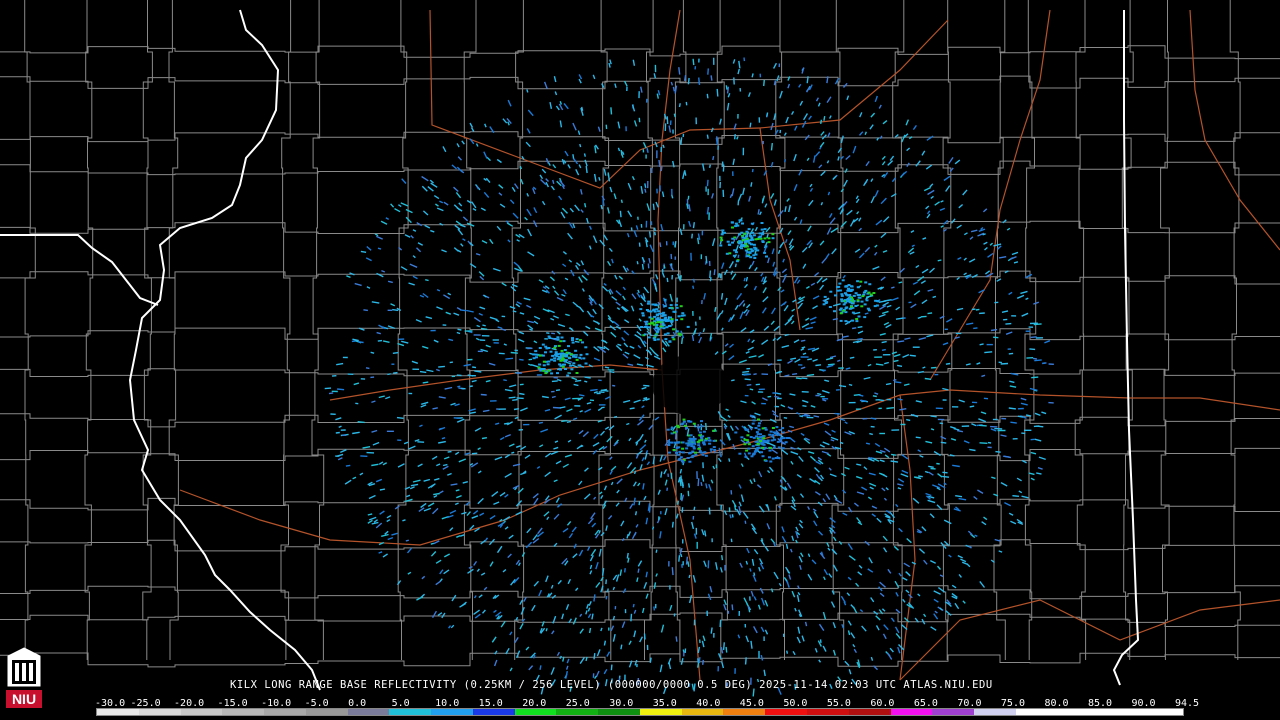 The image size is (1280, 720). Describe the element at coordinates (679, 345) in the screenshot. I see `highway-line` at that location.